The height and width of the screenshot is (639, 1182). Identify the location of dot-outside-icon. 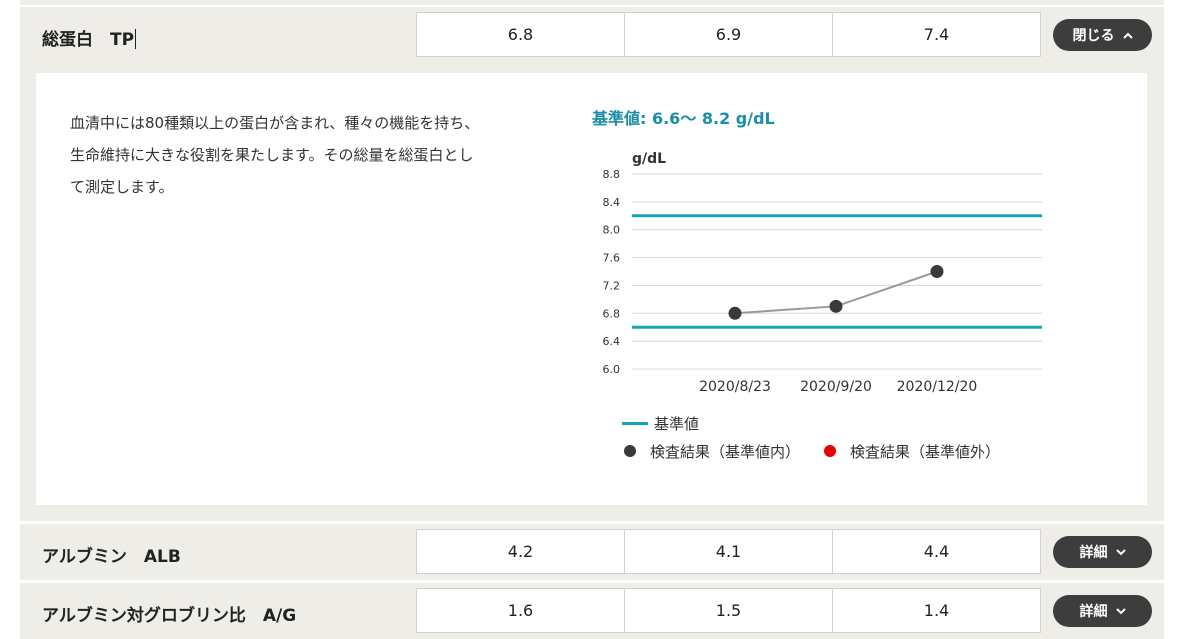
(830, 451).